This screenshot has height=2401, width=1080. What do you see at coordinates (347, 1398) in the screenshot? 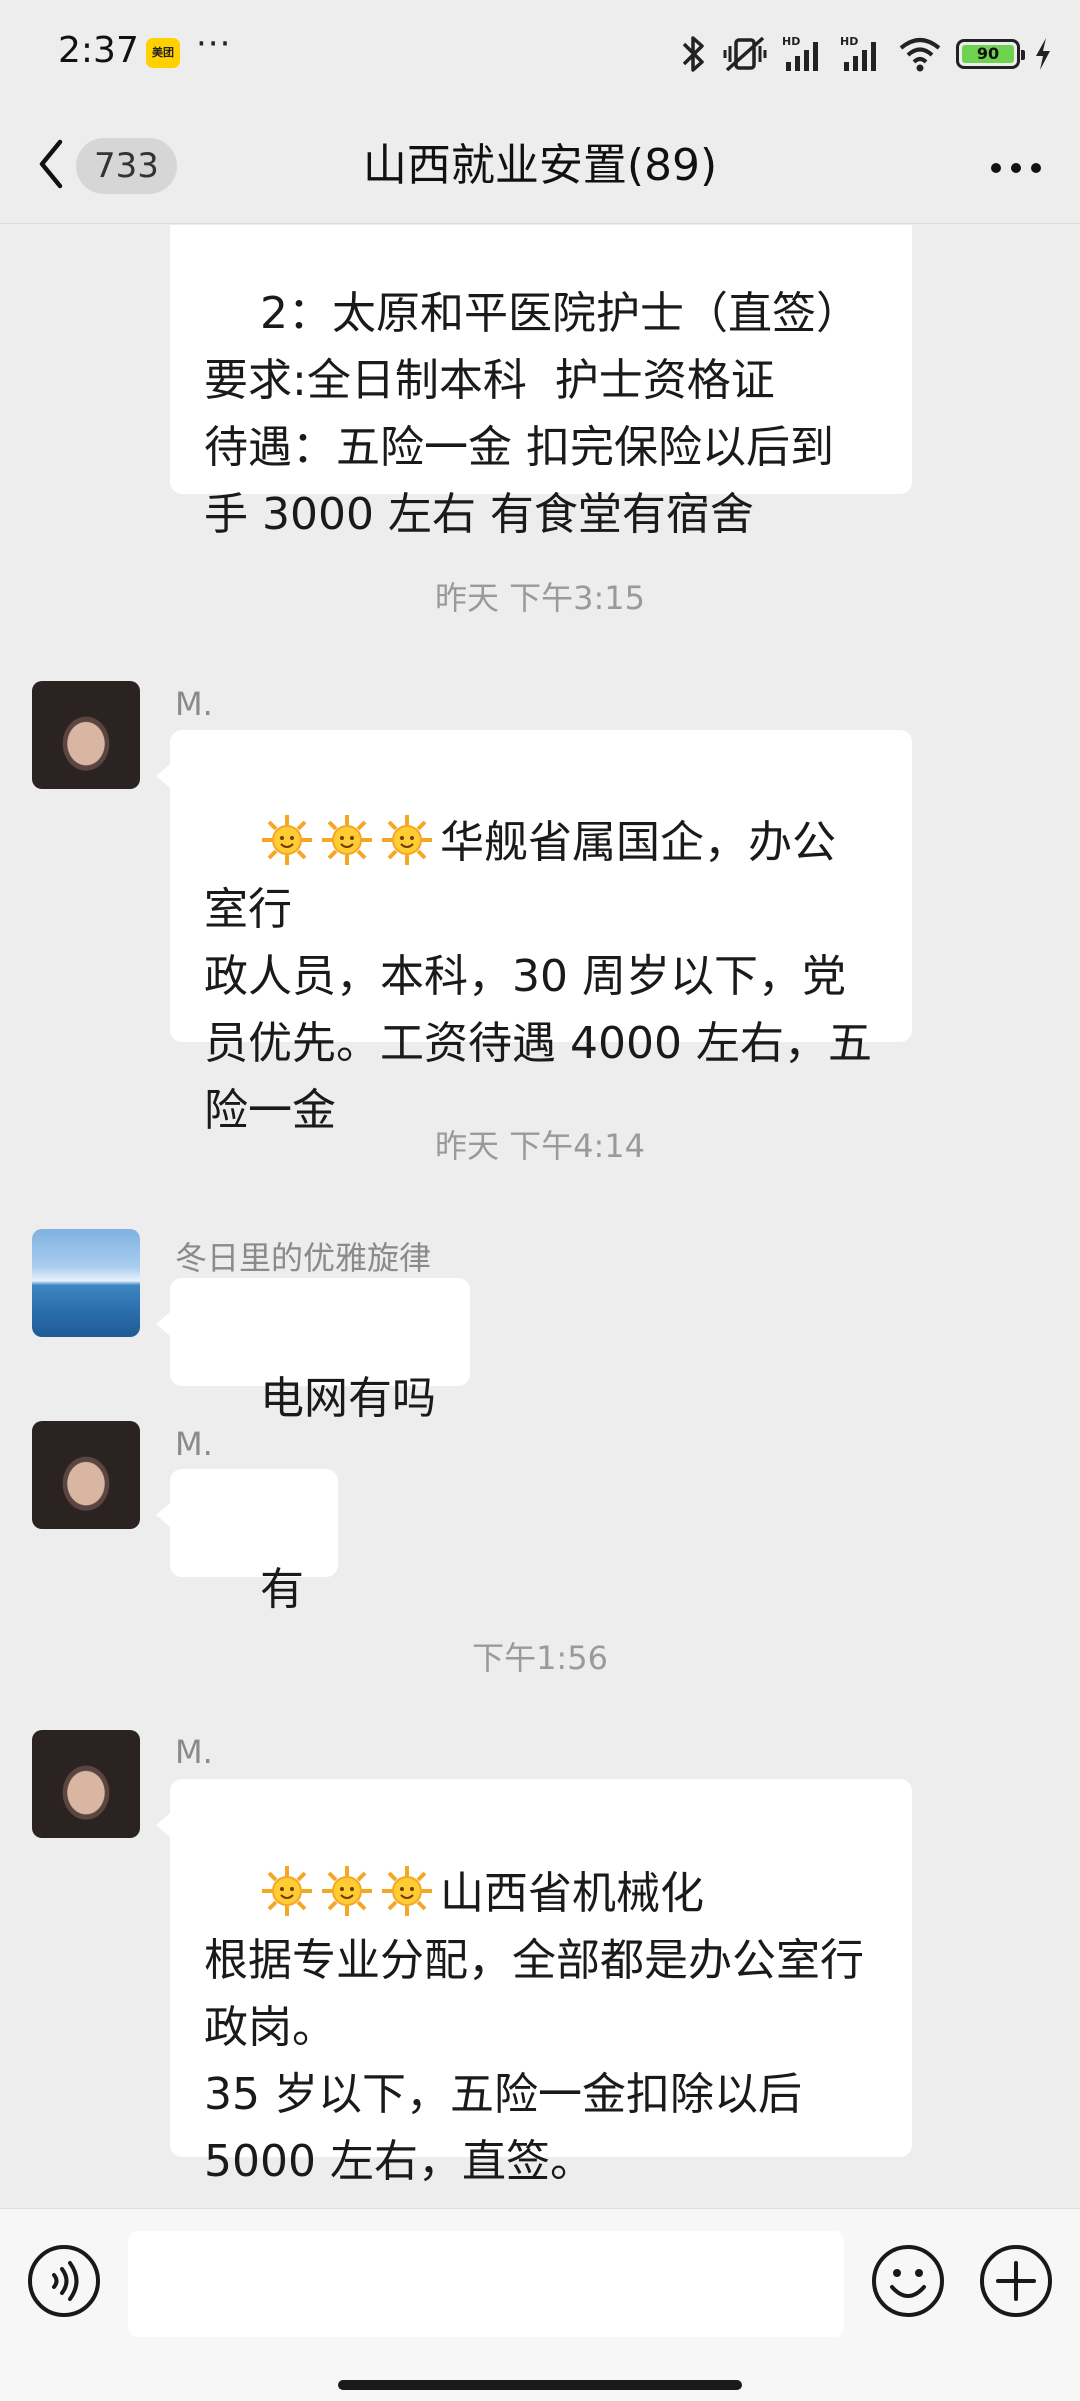
I see `message-text: 电网有吗` at bounding box center [347, 1398].